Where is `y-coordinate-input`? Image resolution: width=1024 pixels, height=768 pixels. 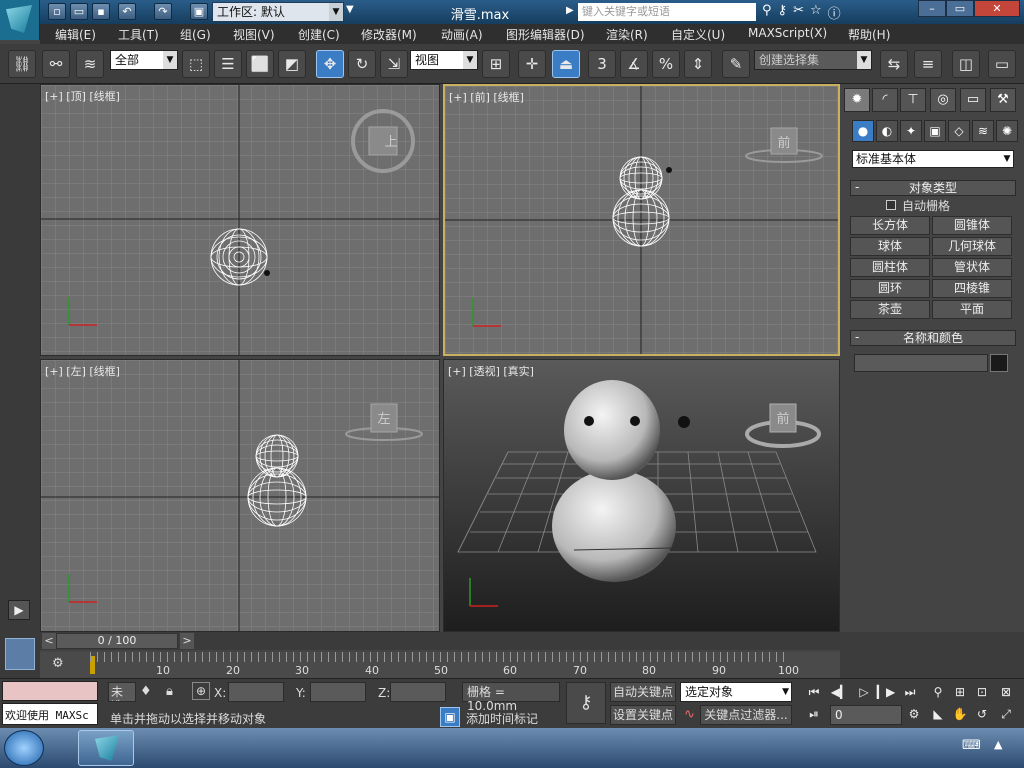 y-coordinate-input is located at coordinates (338, 692).